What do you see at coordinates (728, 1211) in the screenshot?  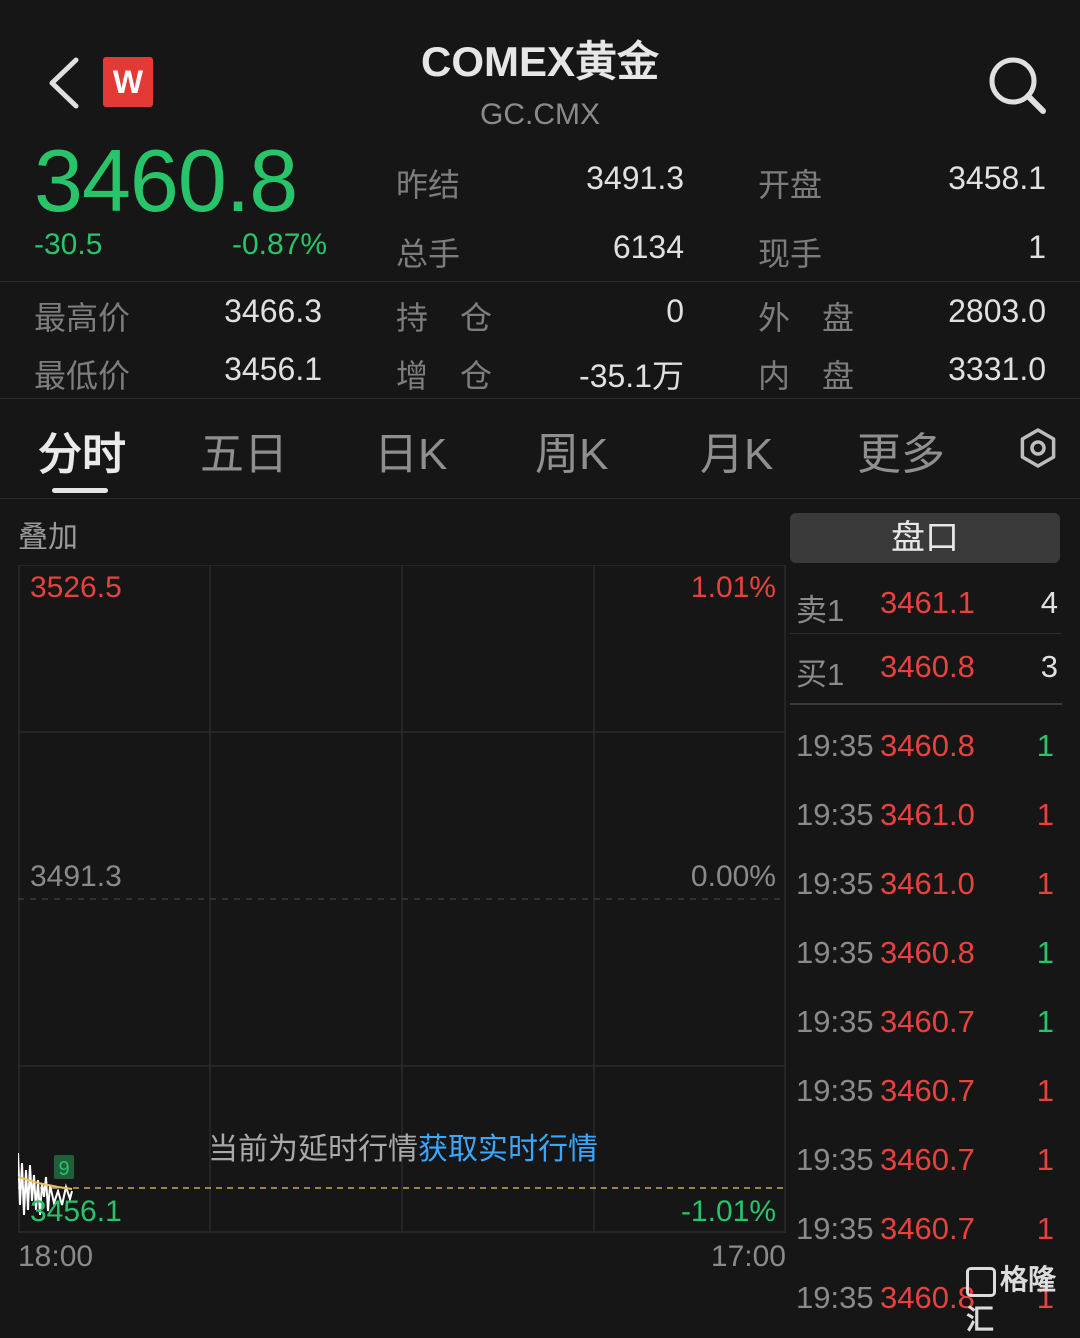 I see `axis-bottom-pct: -1.01%` at bounding box center [728, 1211].